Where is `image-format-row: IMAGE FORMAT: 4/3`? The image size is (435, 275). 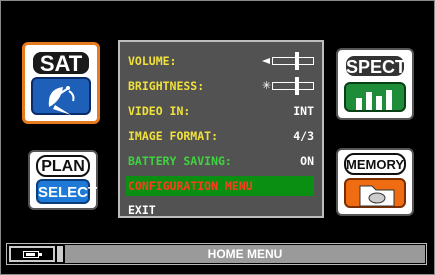
image-format-row: IMAGE FORMAT: 4/3 is located at coordinates (221, 136).